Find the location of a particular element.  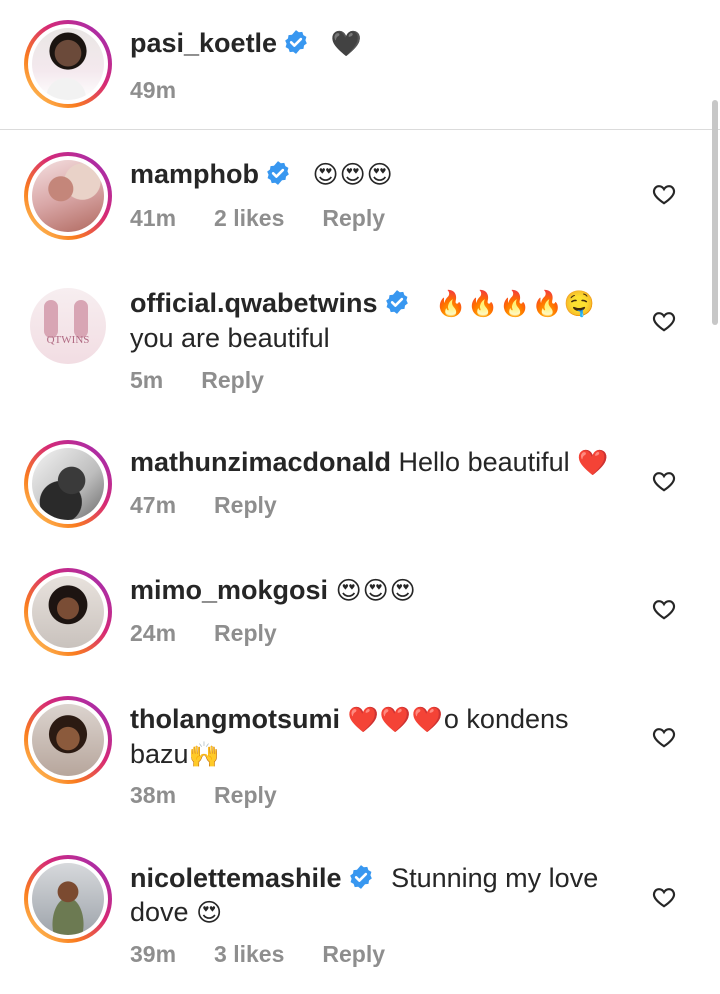

comment-meta: 24m Reply is located at coordinates (222, 633).